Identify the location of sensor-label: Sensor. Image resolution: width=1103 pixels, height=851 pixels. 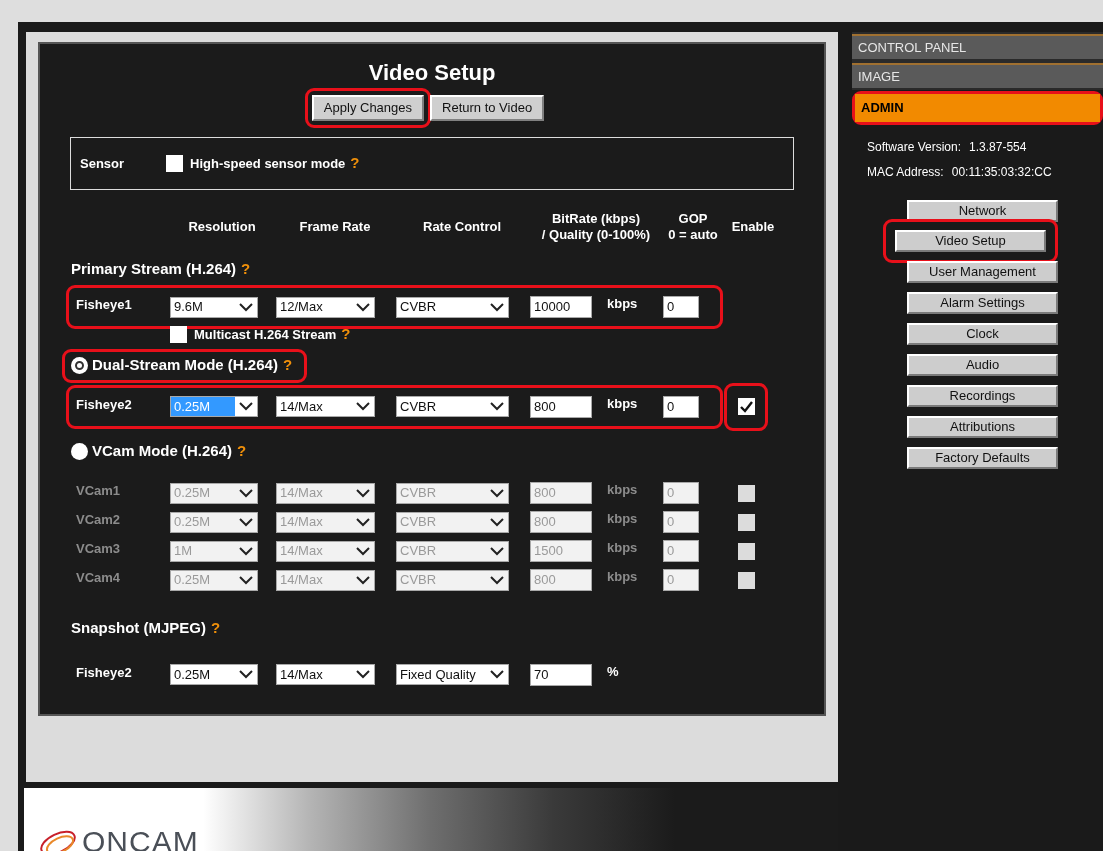
(103, 163).